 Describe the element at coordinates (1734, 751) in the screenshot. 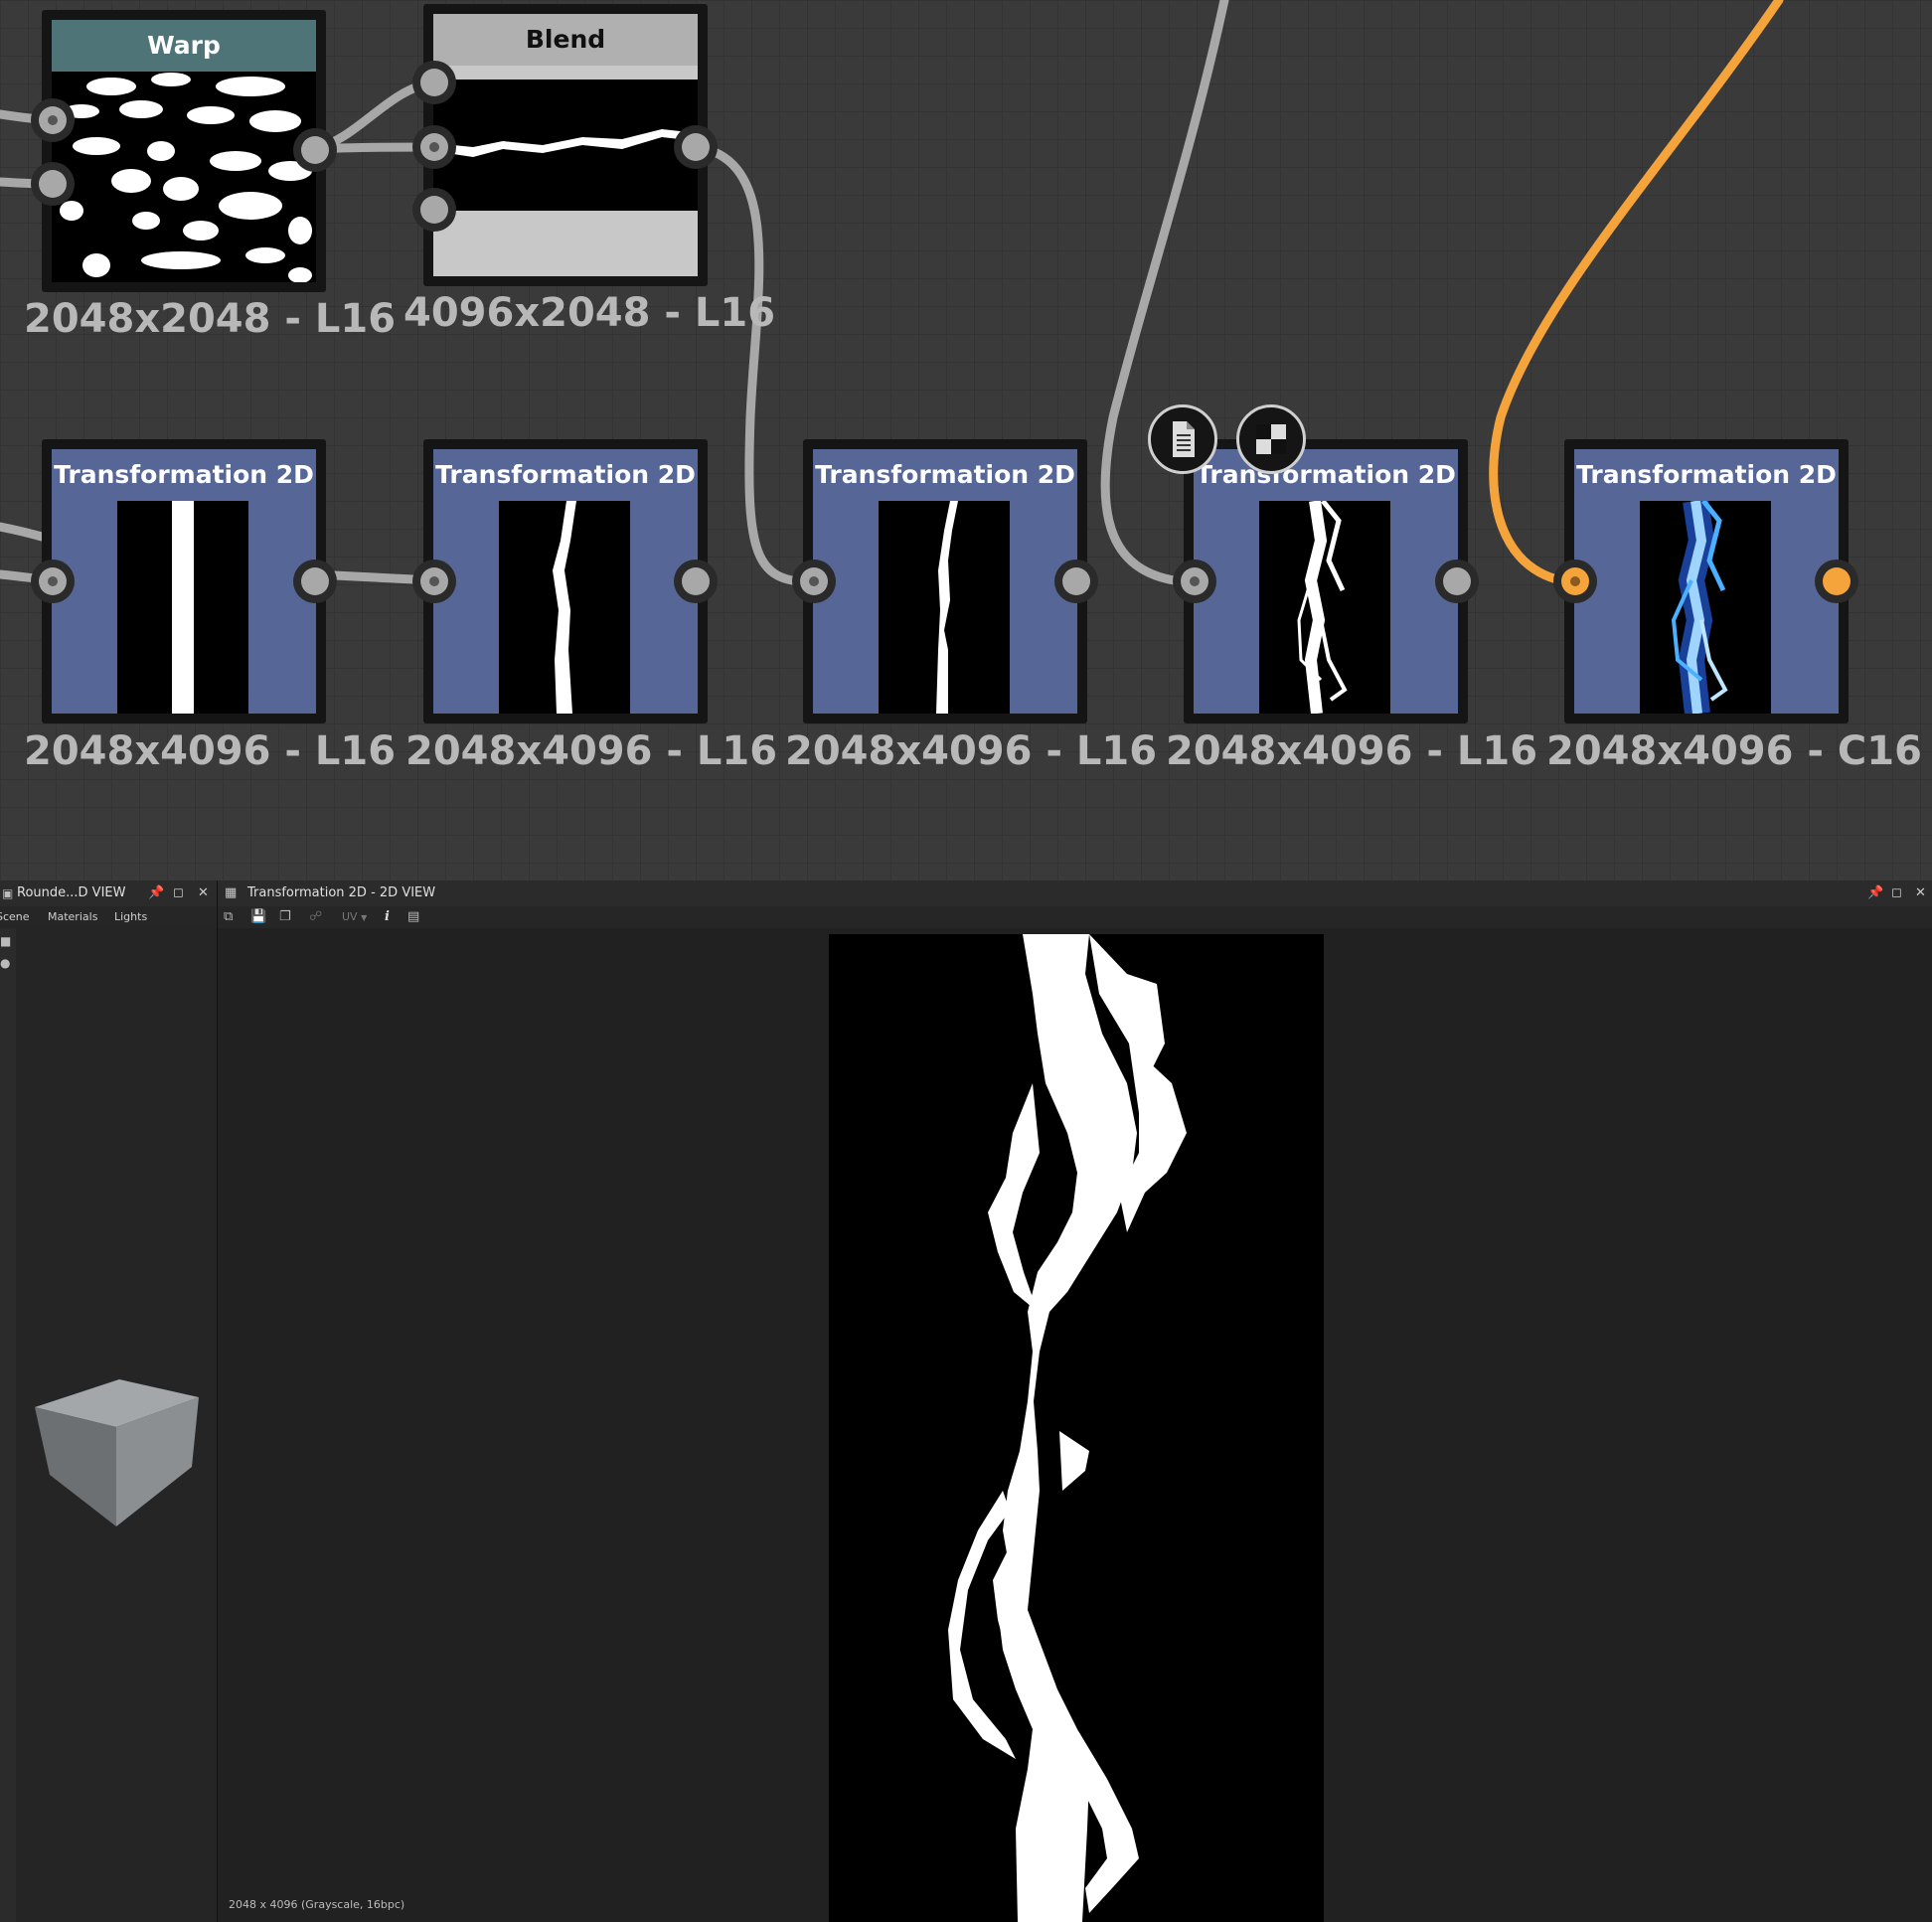

I see `transform5-size-label: 2048x4096 - C16` at that location.